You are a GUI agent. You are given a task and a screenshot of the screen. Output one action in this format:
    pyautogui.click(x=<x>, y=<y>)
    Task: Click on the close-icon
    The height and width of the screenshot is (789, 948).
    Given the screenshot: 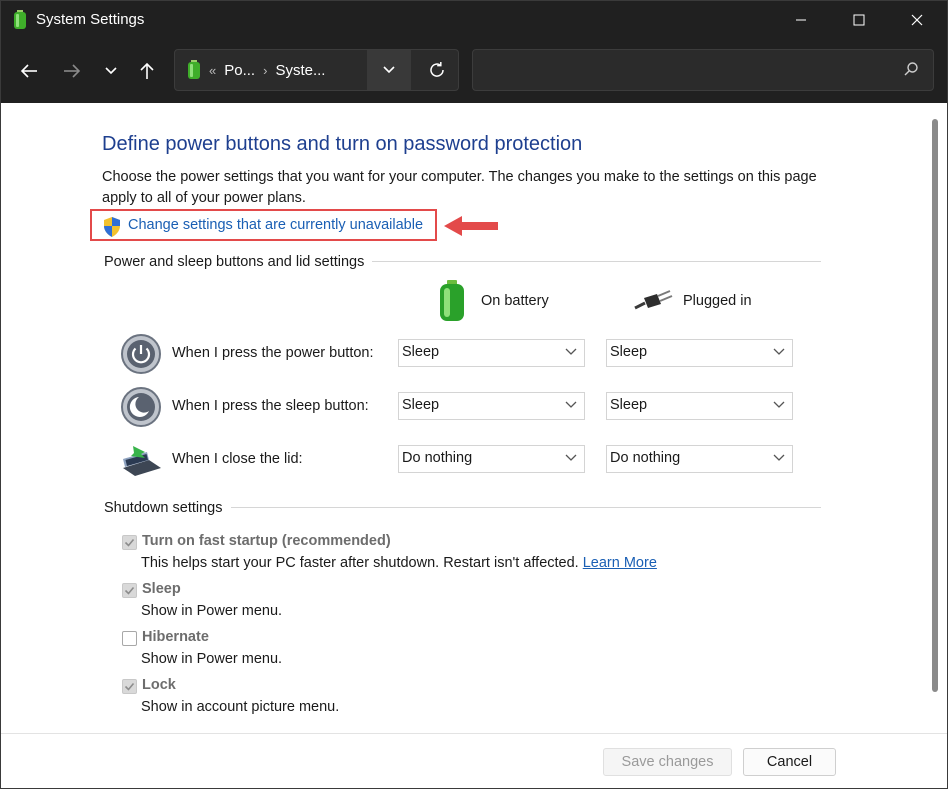 What is the action you would take?
    pyautogui.click(x=917, y=20)
    